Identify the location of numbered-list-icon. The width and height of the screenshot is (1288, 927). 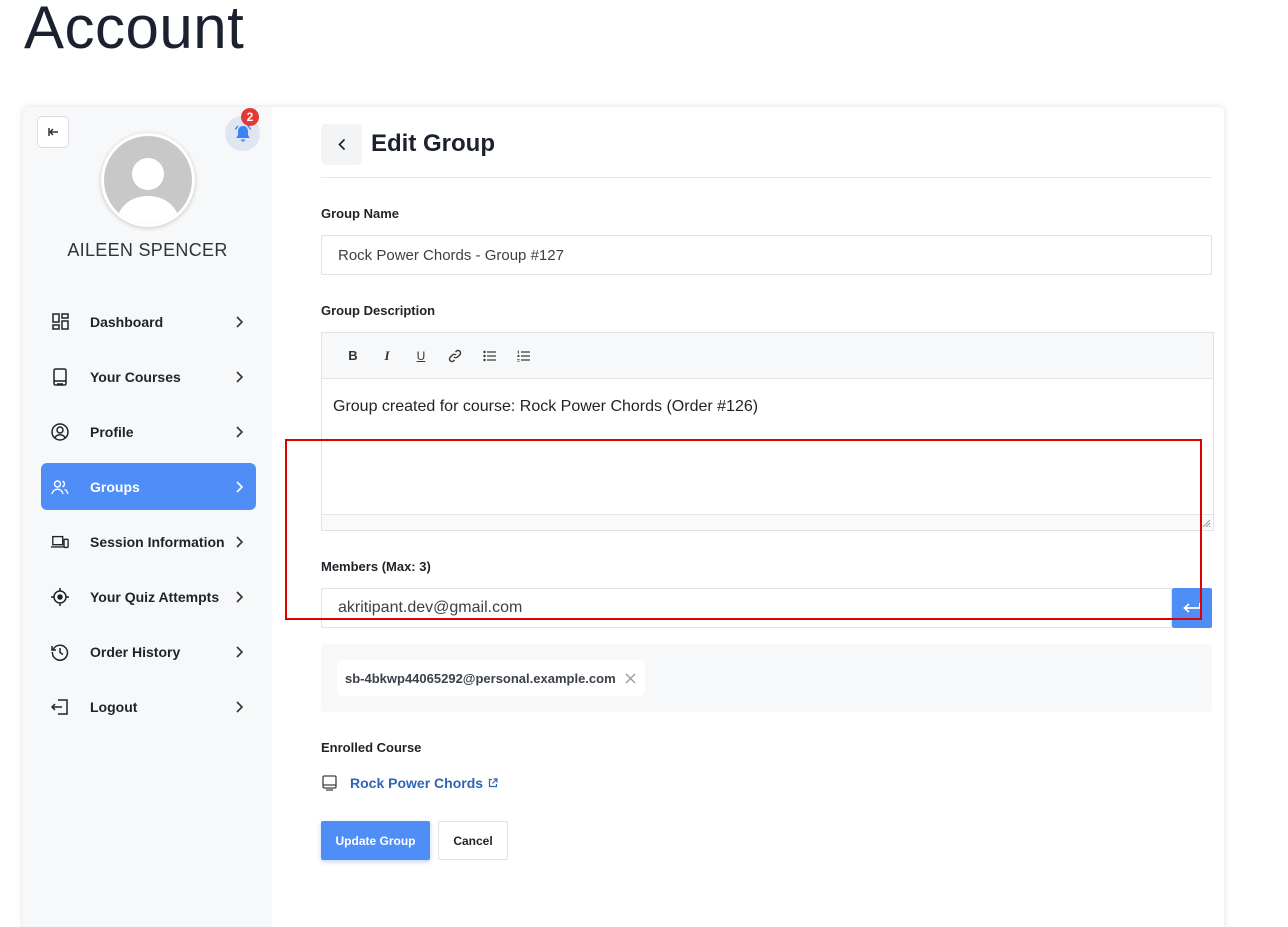
(523, 356).